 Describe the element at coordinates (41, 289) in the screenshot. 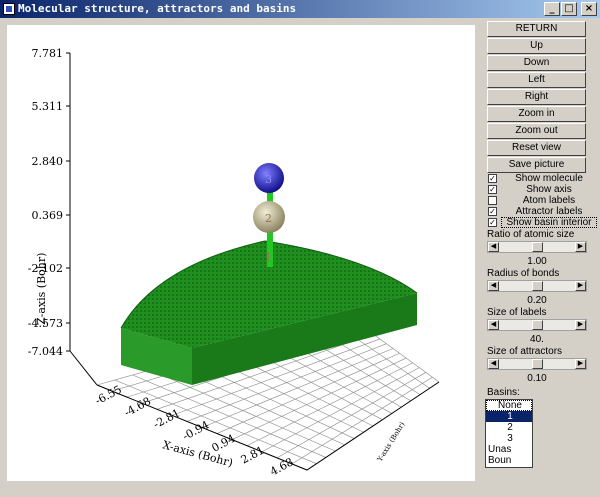

I see `z-axis-label: Z-axis (Bohr)` at that location.